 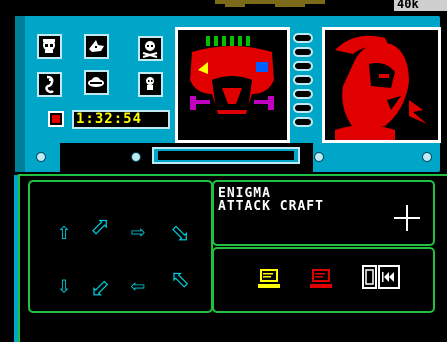 What do you see at coordinates (271, 206) in the screenshot?
I see `target-name-line2: ATTACK CRAFT` at bounding box center [271, 206].